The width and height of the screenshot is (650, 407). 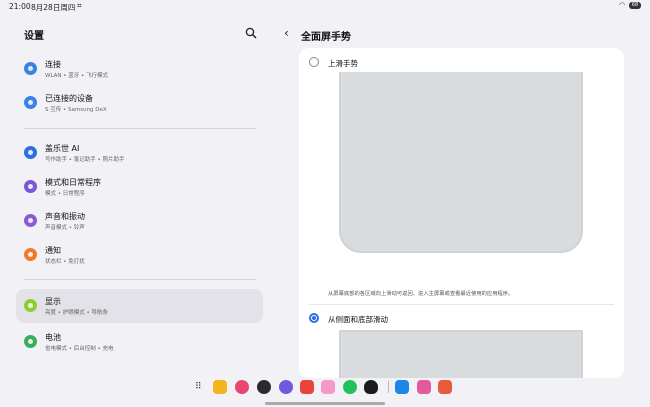 I want to click on settings-item-modes-routines: 模式和日常程序 模式 • 日常程序, so click(x=139, y=187).